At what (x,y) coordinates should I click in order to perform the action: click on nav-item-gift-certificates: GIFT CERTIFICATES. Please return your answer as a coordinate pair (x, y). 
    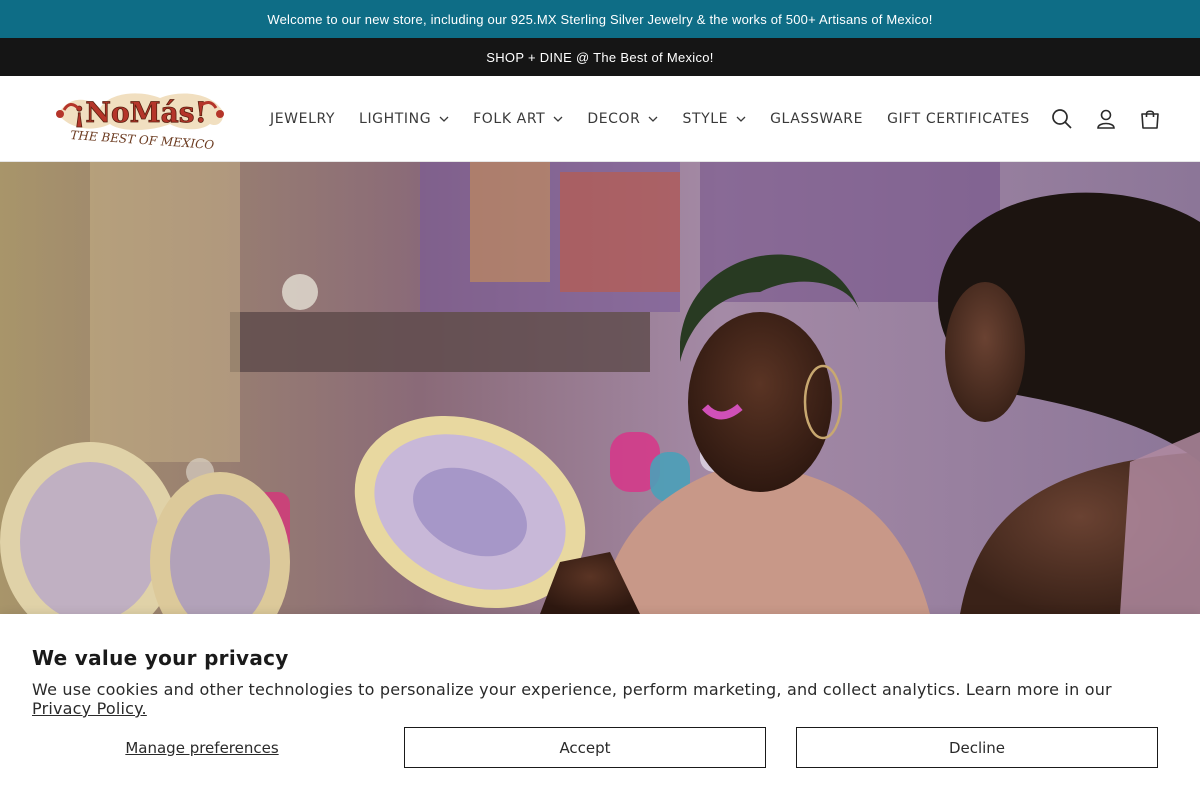
    Looking at the image, I should click on (958, 119).